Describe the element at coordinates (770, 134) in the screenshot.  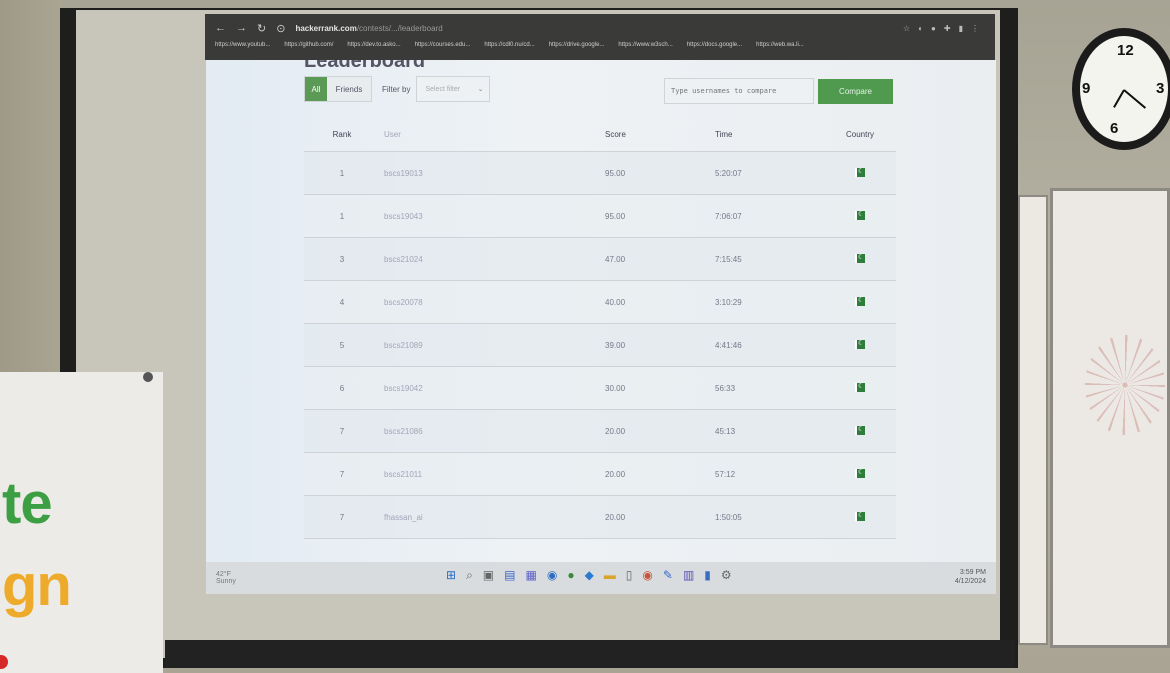
I see `header-time: Time` at that location.